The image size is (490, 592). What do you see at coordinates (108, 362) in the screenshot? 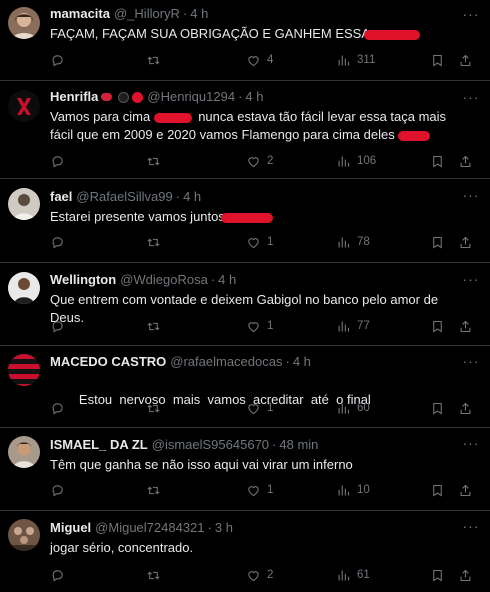
I see `display-name: MACEDO CASTRO` at bounding box center [108, 362].